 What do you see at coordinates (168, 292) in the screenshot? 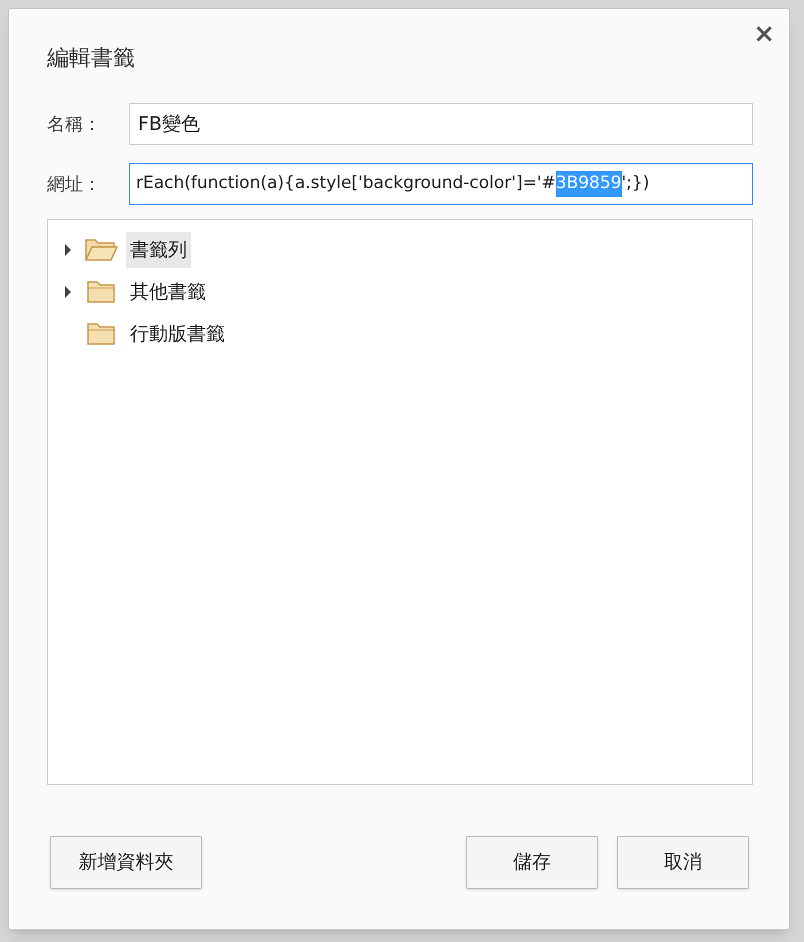
I see `folder-item: 其他書籤` at bounding box center [168, 292].